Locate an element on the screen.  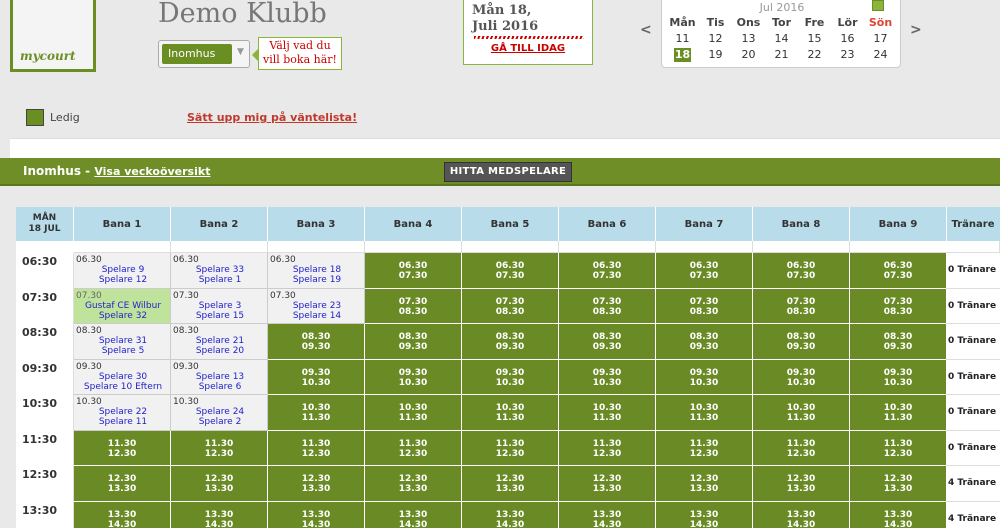
booked-slot: 07.30 Spelare 23 Spelare 14 is located at coordinates (316, 306).